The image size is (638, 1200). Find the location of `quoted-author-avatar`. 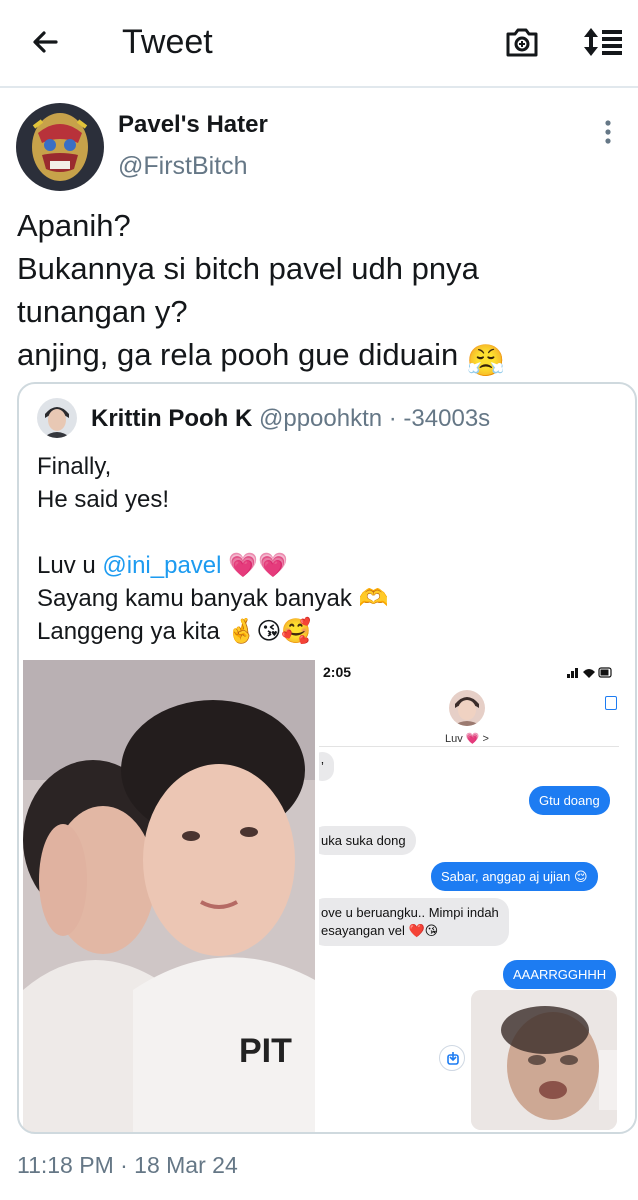

quoted-author-avatar is located at coordinates (57, 418).